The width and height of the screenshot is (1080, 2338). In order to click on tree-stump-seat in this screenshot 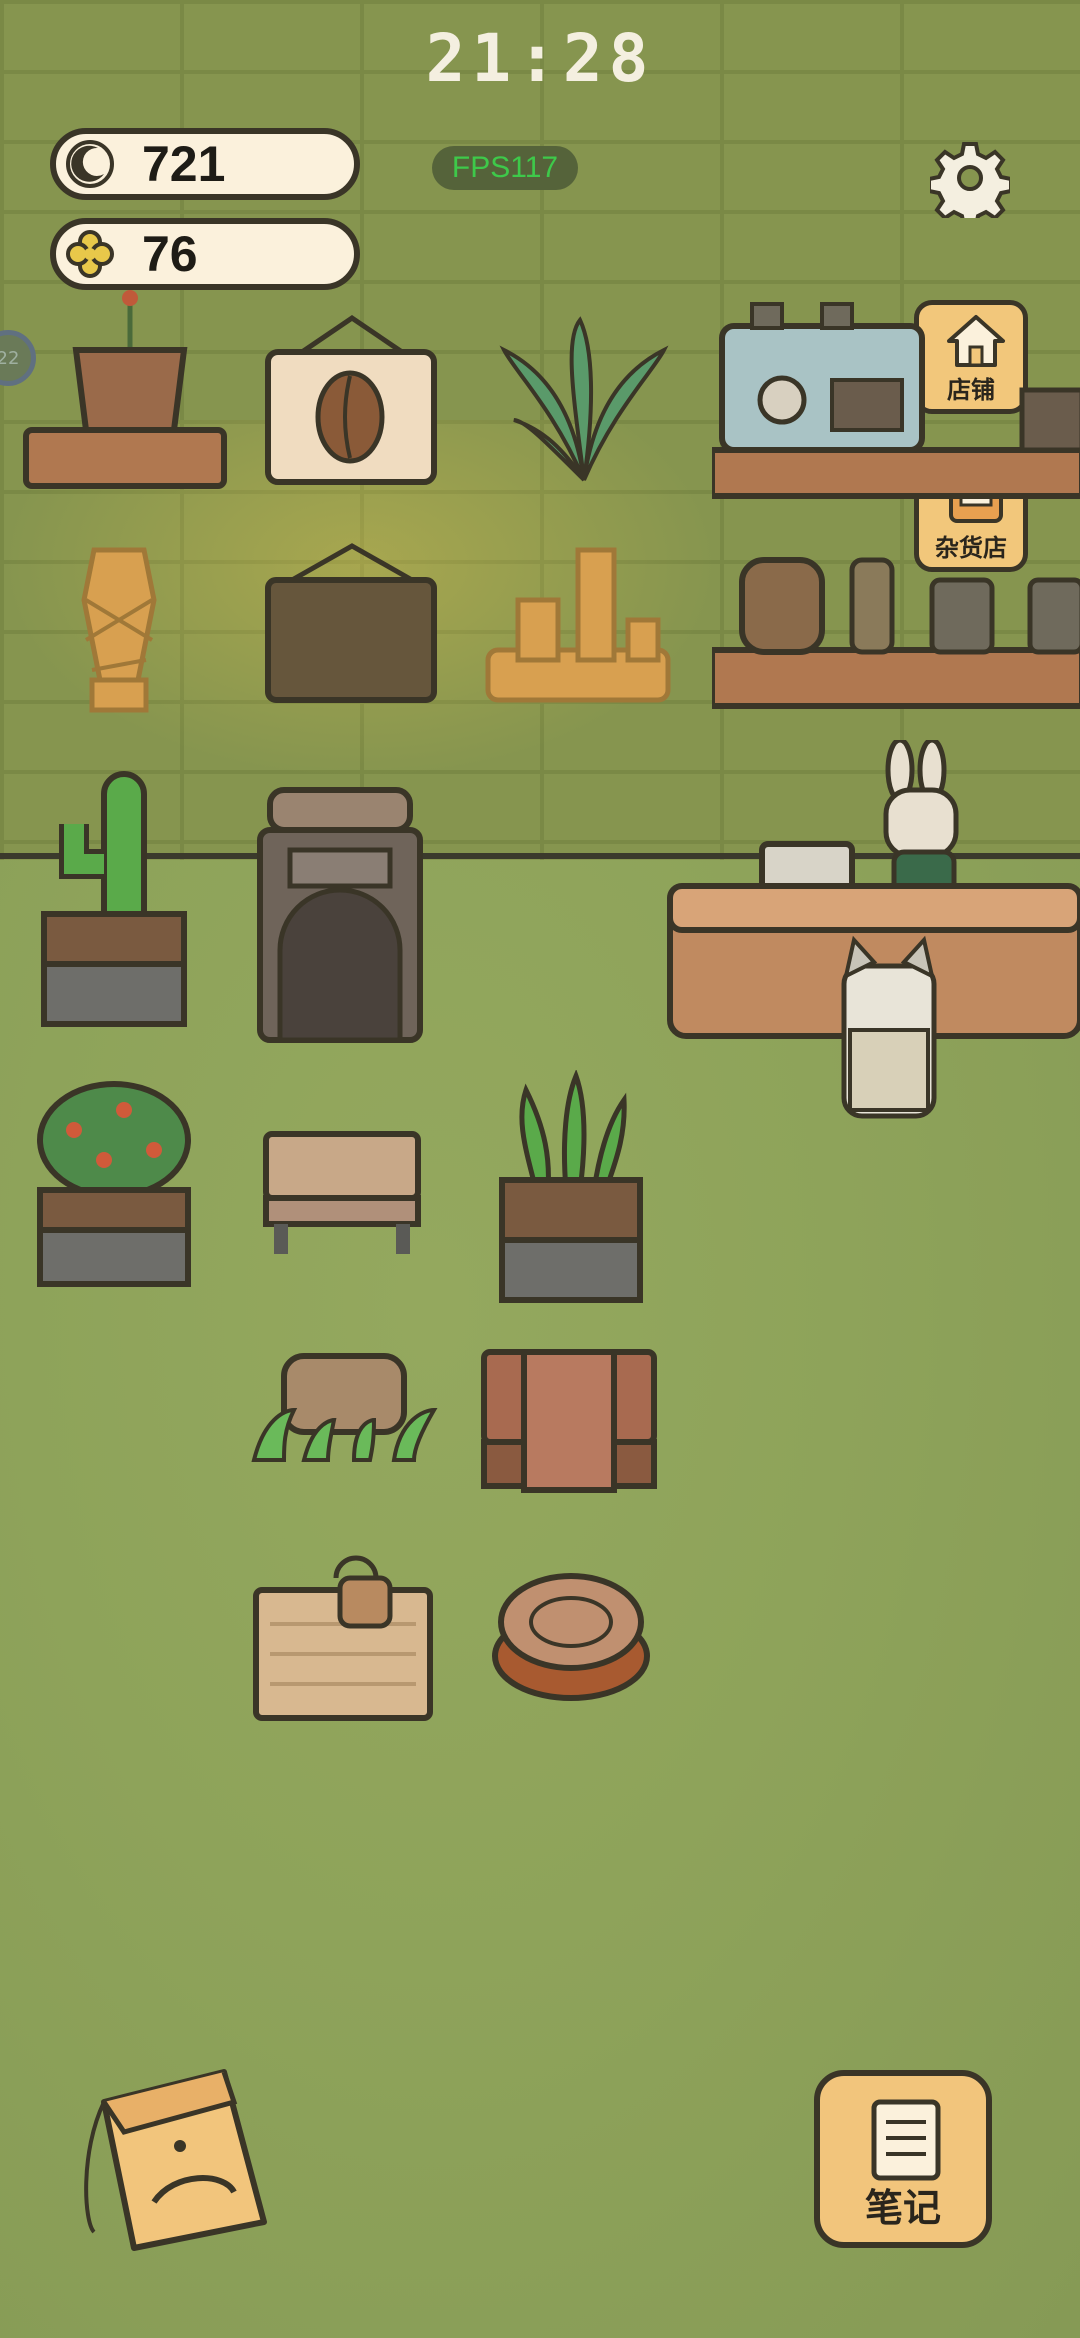, I will do `click(571, 1636)`.